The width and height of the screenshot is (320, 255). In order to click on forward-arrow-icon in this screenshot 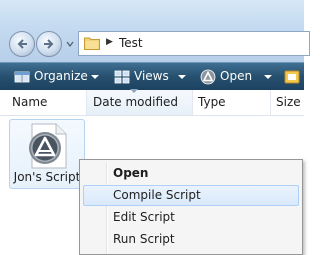, I will do `click(49, 44)`.